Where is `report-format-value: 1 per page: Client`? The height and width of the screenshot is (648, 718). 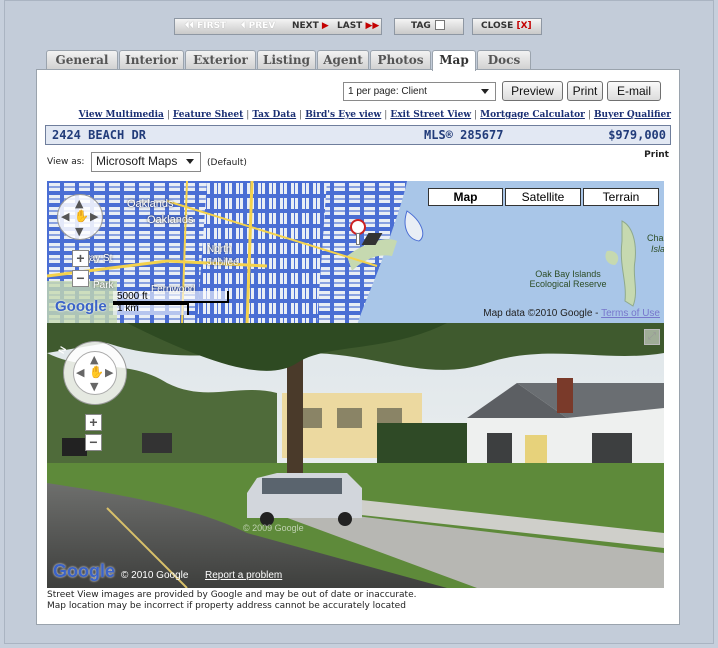
report-format-value: 1 per page: Client is located at coordinates (387, 91).